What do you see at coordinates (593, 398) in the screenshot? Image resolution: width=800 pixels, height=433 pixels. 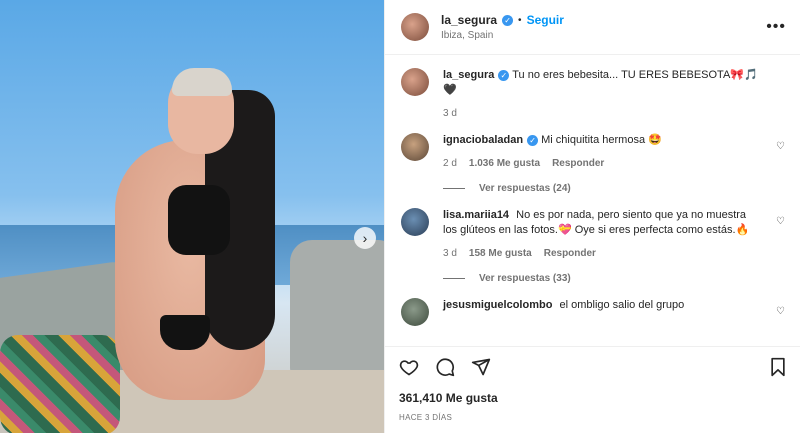 I see `likes-count: 361,410 Me gusta` at bounding box center [593, 398].